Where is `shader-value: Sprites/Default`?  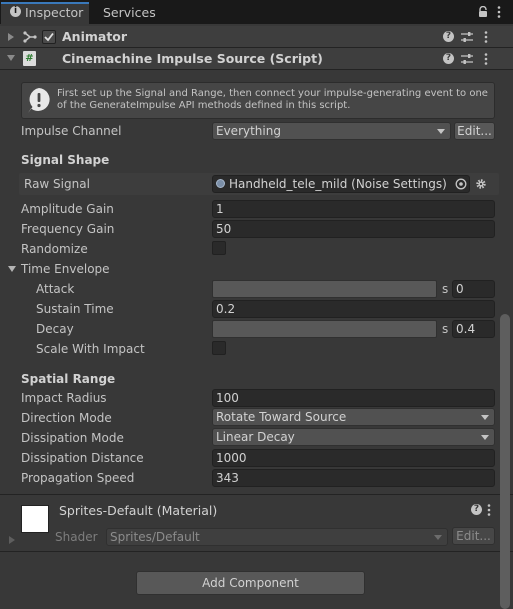 shader-value: Sprites/Default is located at coordinates (155, 537).